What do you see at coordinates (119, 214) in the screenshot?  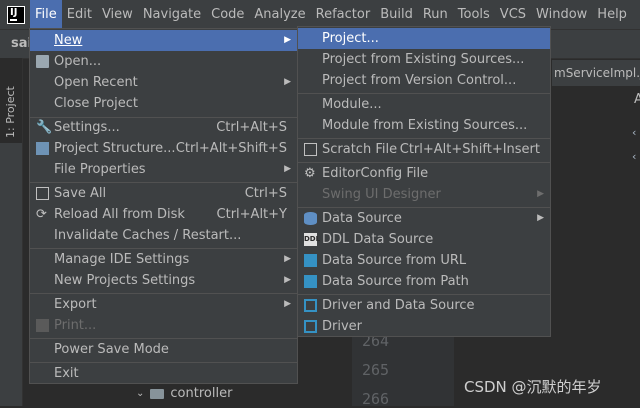 I see `menu-item-label: Reload All from Disk` at bounding box center [119, 214].